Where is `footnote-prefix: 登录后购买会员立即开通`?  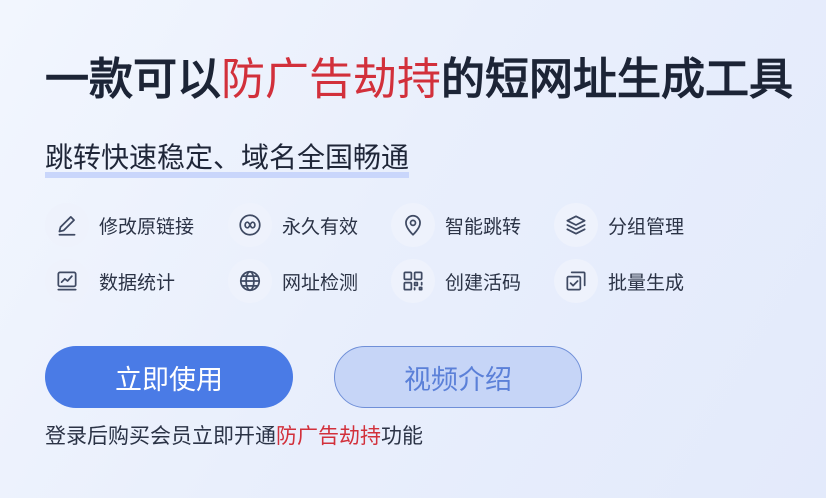
footnote-prefix: 登录后购买会员立即开通 is located at coordinates (160, 436).